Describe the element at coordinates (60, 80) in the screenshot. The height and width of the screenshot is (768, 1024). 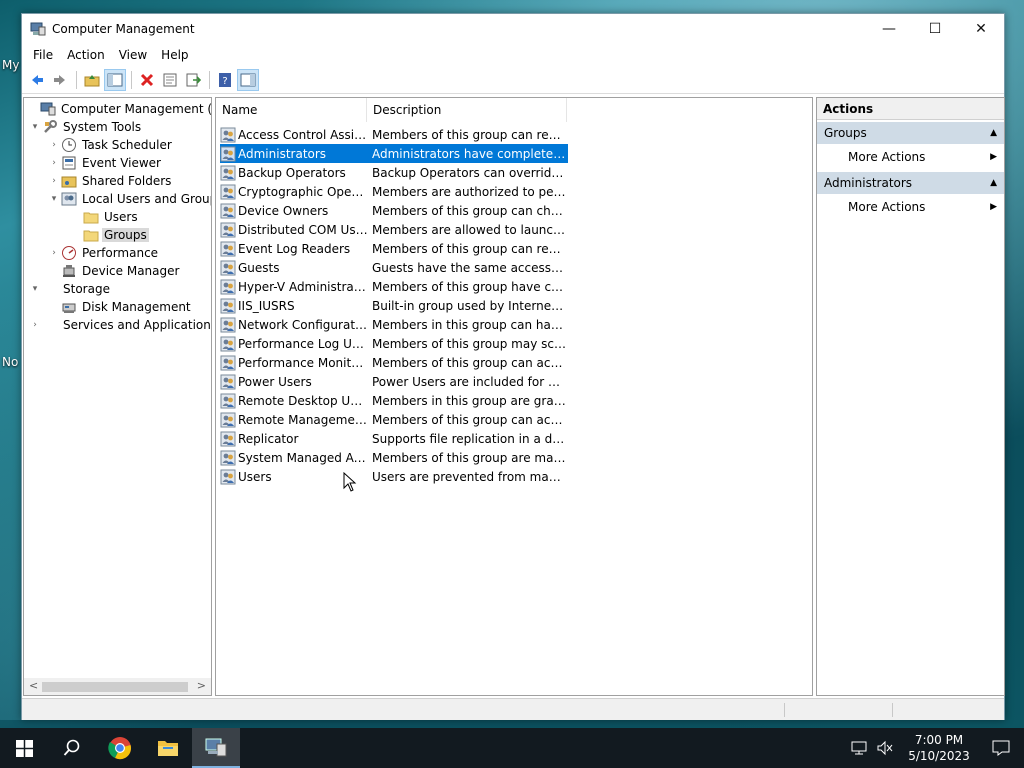
I see `forward-button` at that location.